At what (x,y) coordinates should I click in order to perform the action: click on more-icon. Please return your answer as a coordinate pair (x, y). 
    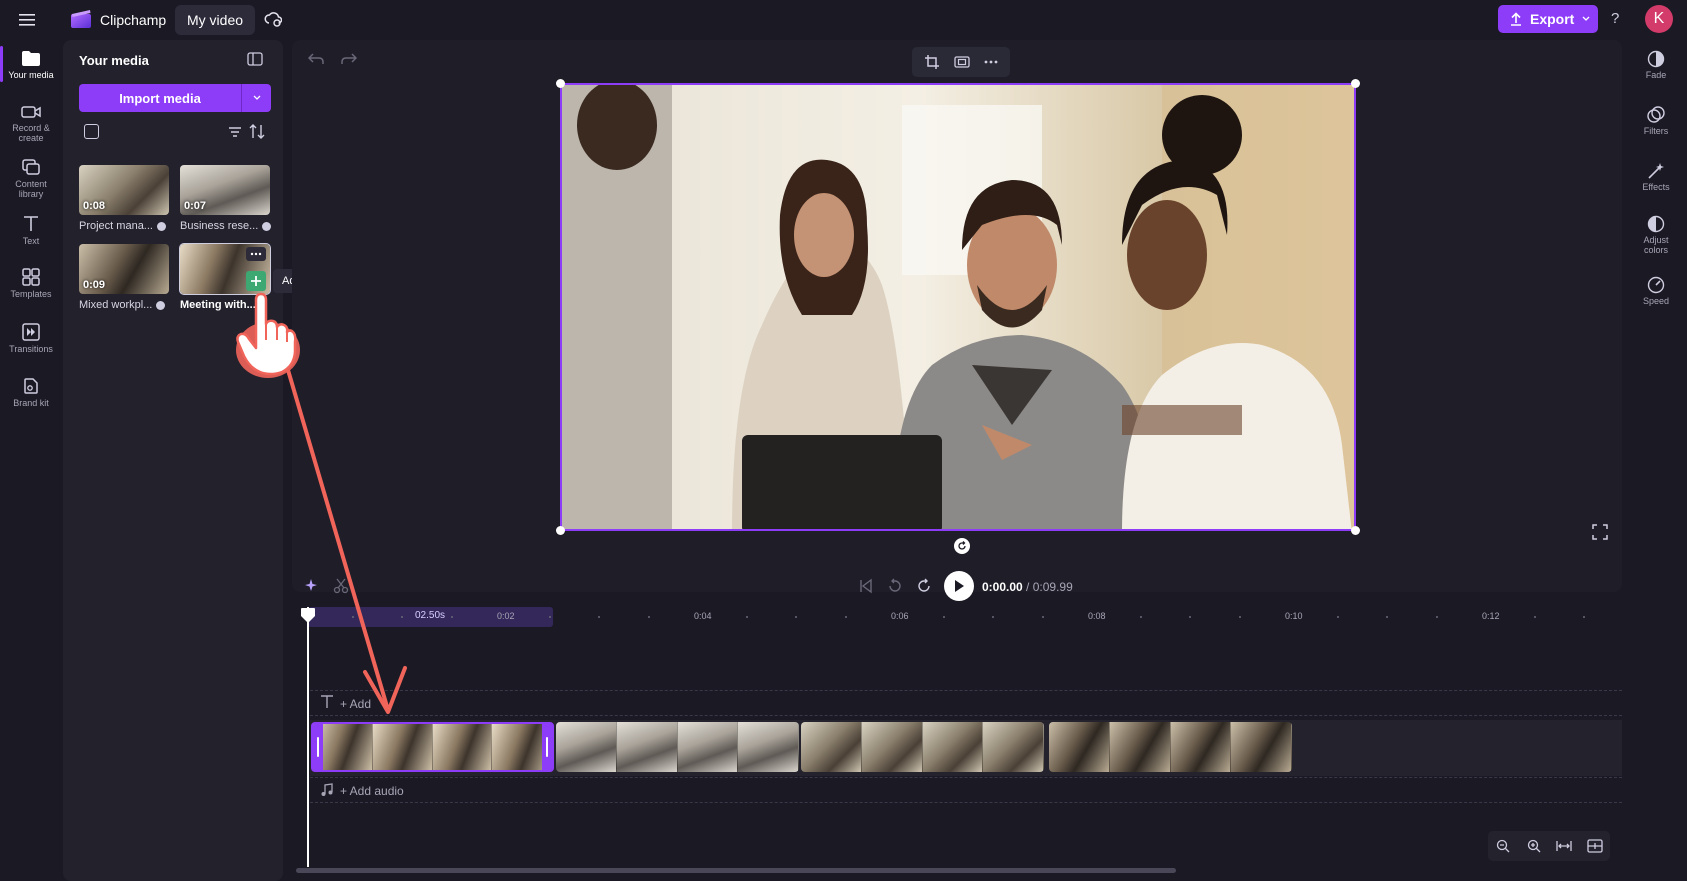
    Looking at the image, I should click on (991, 62).